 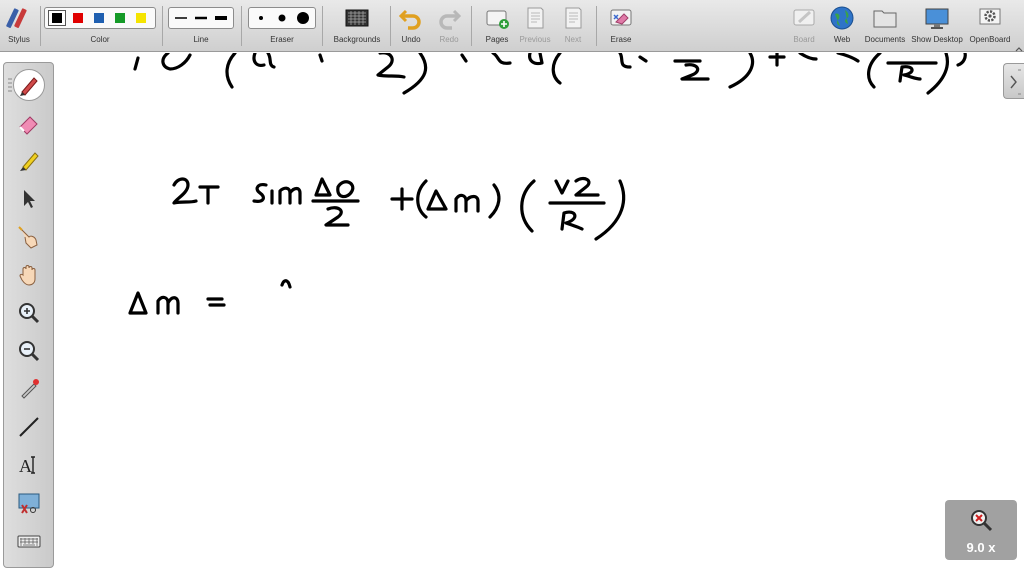 I want to click on color-swatch-blue, so click(x=99, y=18).